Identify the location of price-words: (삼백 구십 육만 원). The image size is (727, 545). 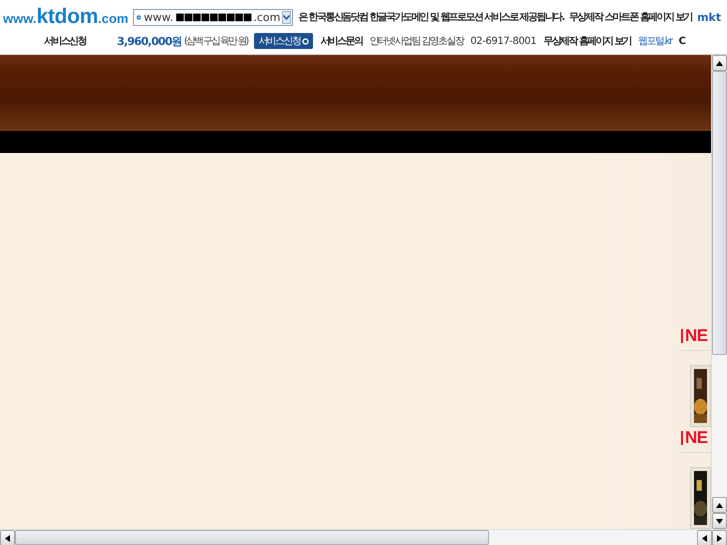
(216, 41).